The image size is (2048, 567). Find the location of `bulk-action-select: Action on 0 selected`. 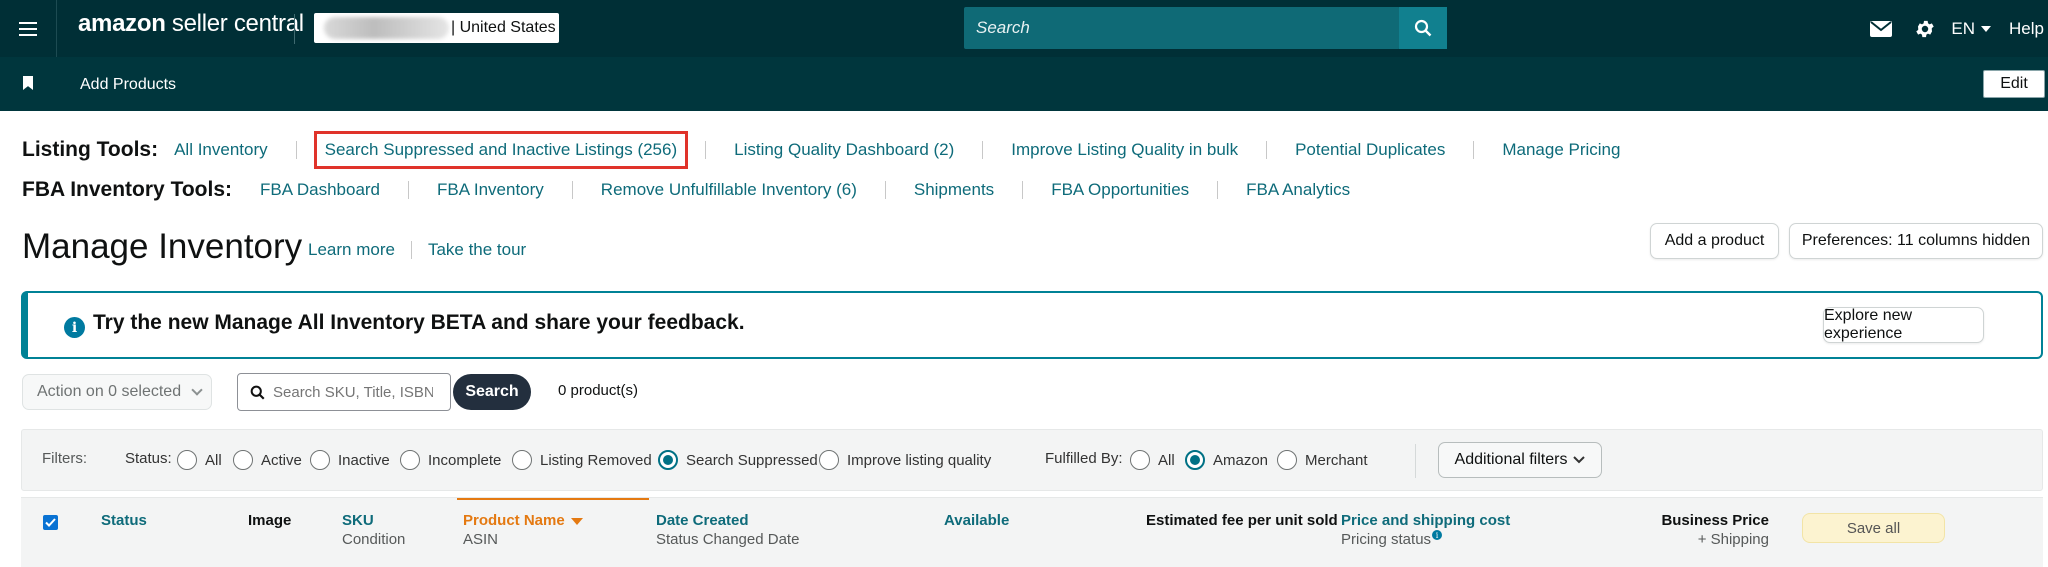

bulk-action-select: Action on 0 selected is located at coordinates (117, 392).